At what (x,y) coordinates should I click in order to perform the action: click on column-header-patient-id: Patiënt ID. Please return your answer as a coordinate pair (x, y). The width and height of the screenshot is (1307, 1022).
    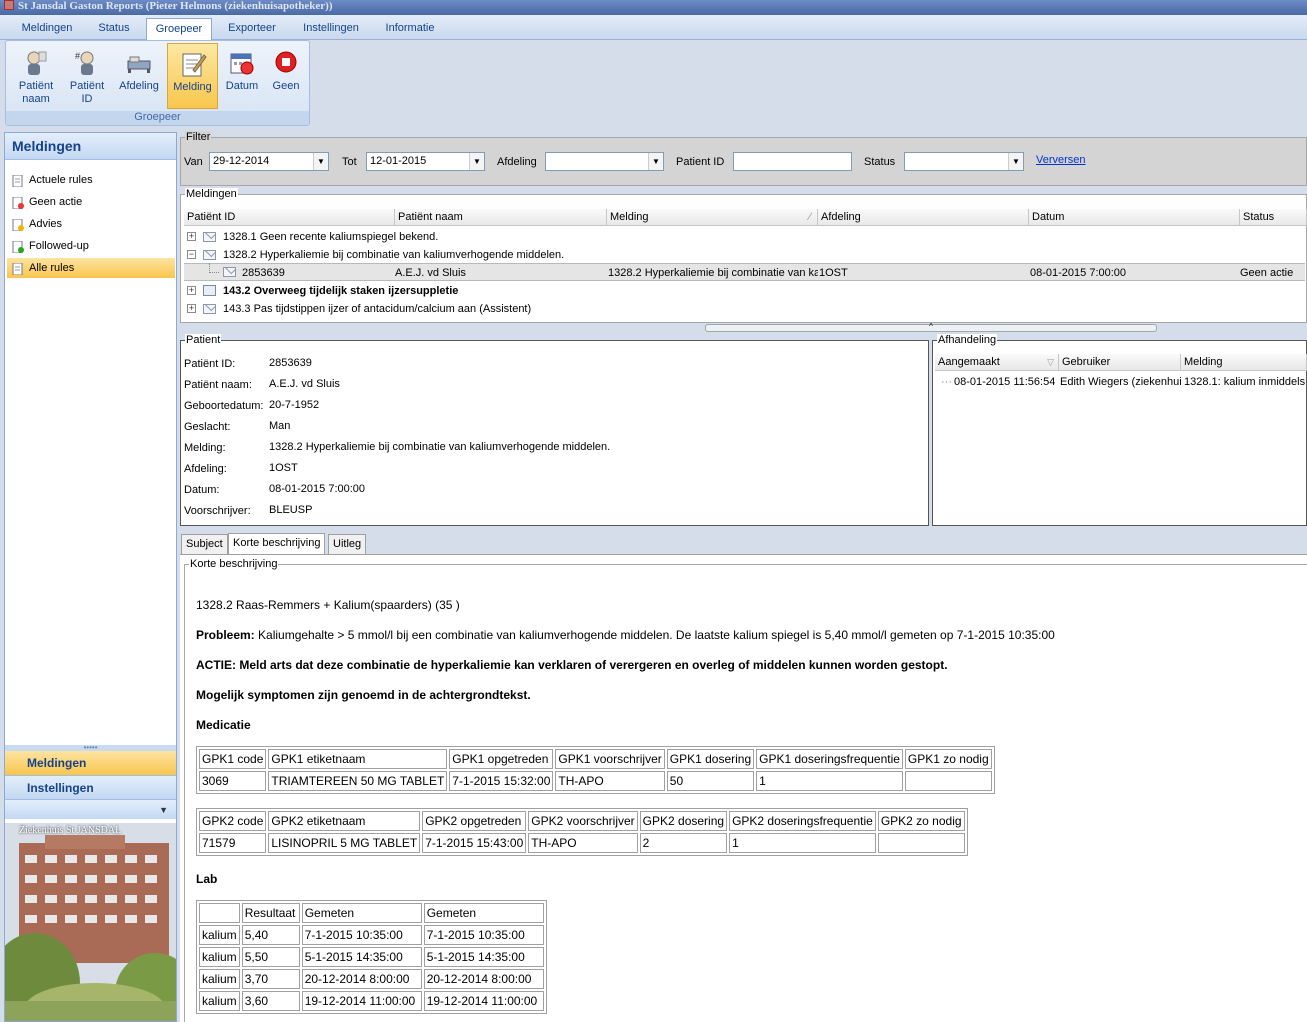
    Looking at the image, I should click on (289, 217).